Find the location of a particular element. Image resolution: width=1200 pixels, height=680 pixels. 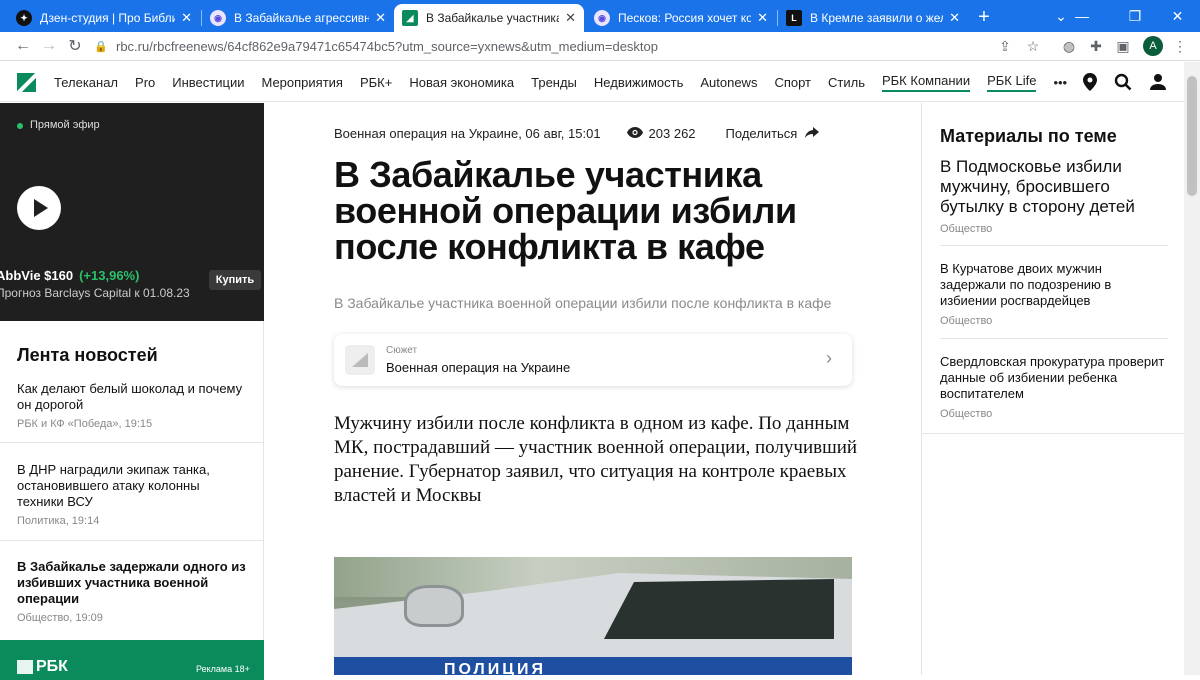

profile-avatar: A is located at coordinates (1153, 46).